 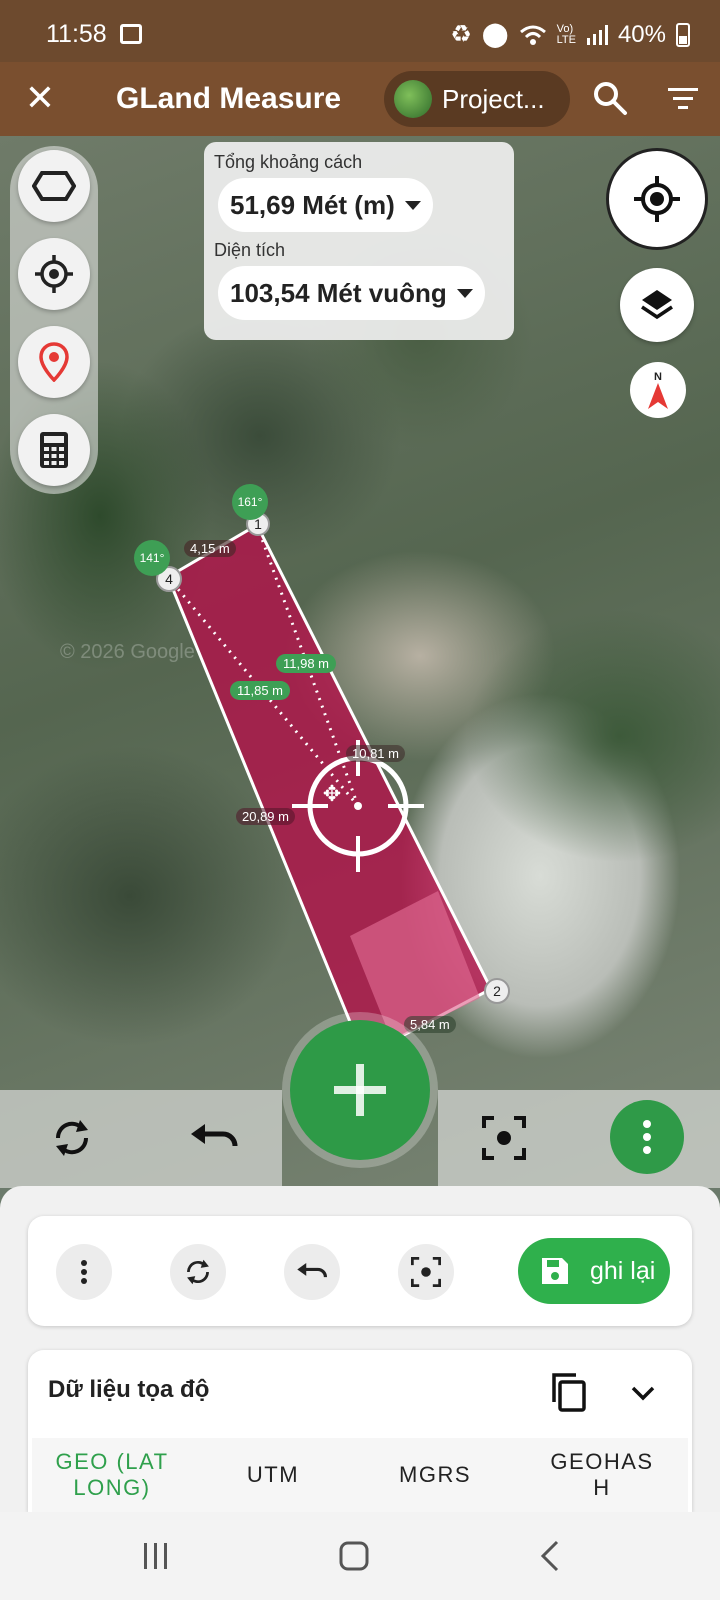 I want to click on save-icon, so click(x=555, y=1271).